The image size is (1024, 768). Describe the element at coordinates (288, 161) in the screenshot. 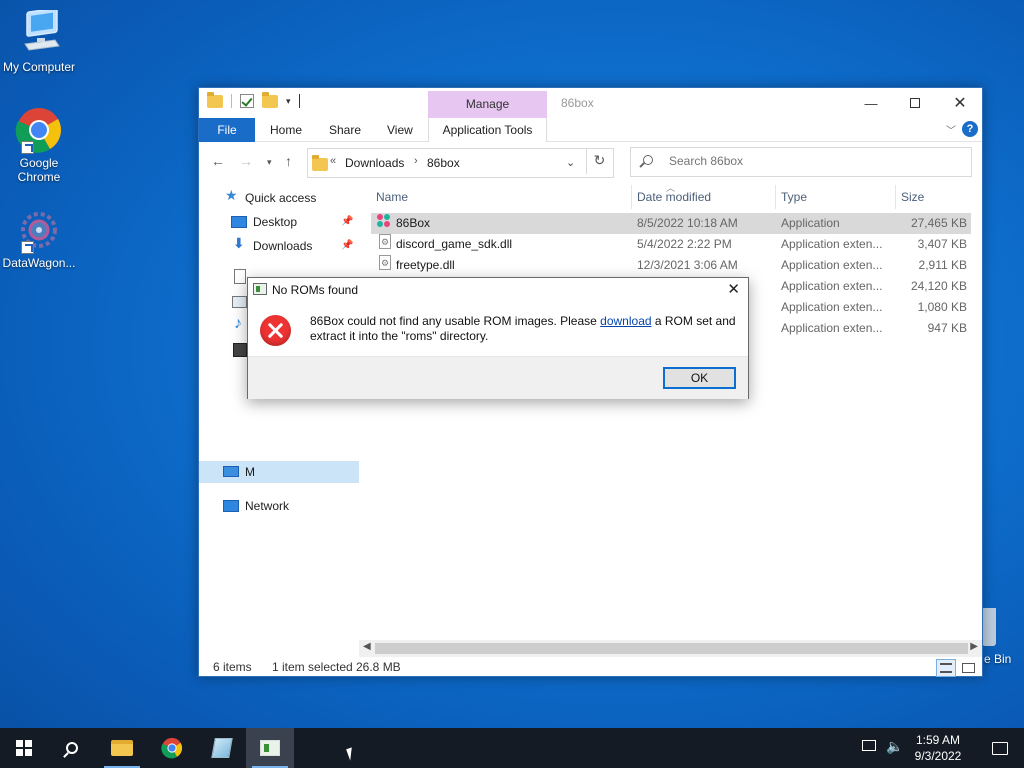

I see `up-button: ↑` at that location.